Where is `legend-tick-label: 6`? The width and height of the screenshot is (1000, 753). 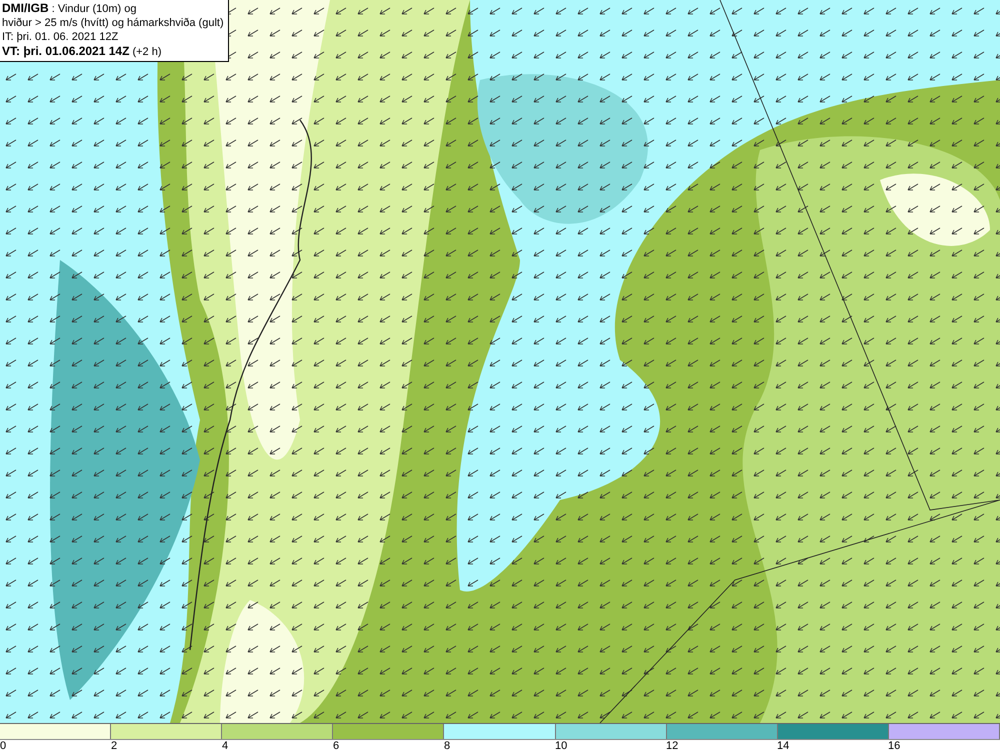 legend-tick-label: 6 is located at coordinates (336, 746).